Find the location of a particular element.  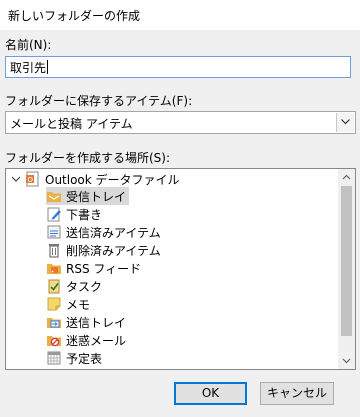

item-type-select: メールと投稿 アイテム is located at coordinates (180, 122).